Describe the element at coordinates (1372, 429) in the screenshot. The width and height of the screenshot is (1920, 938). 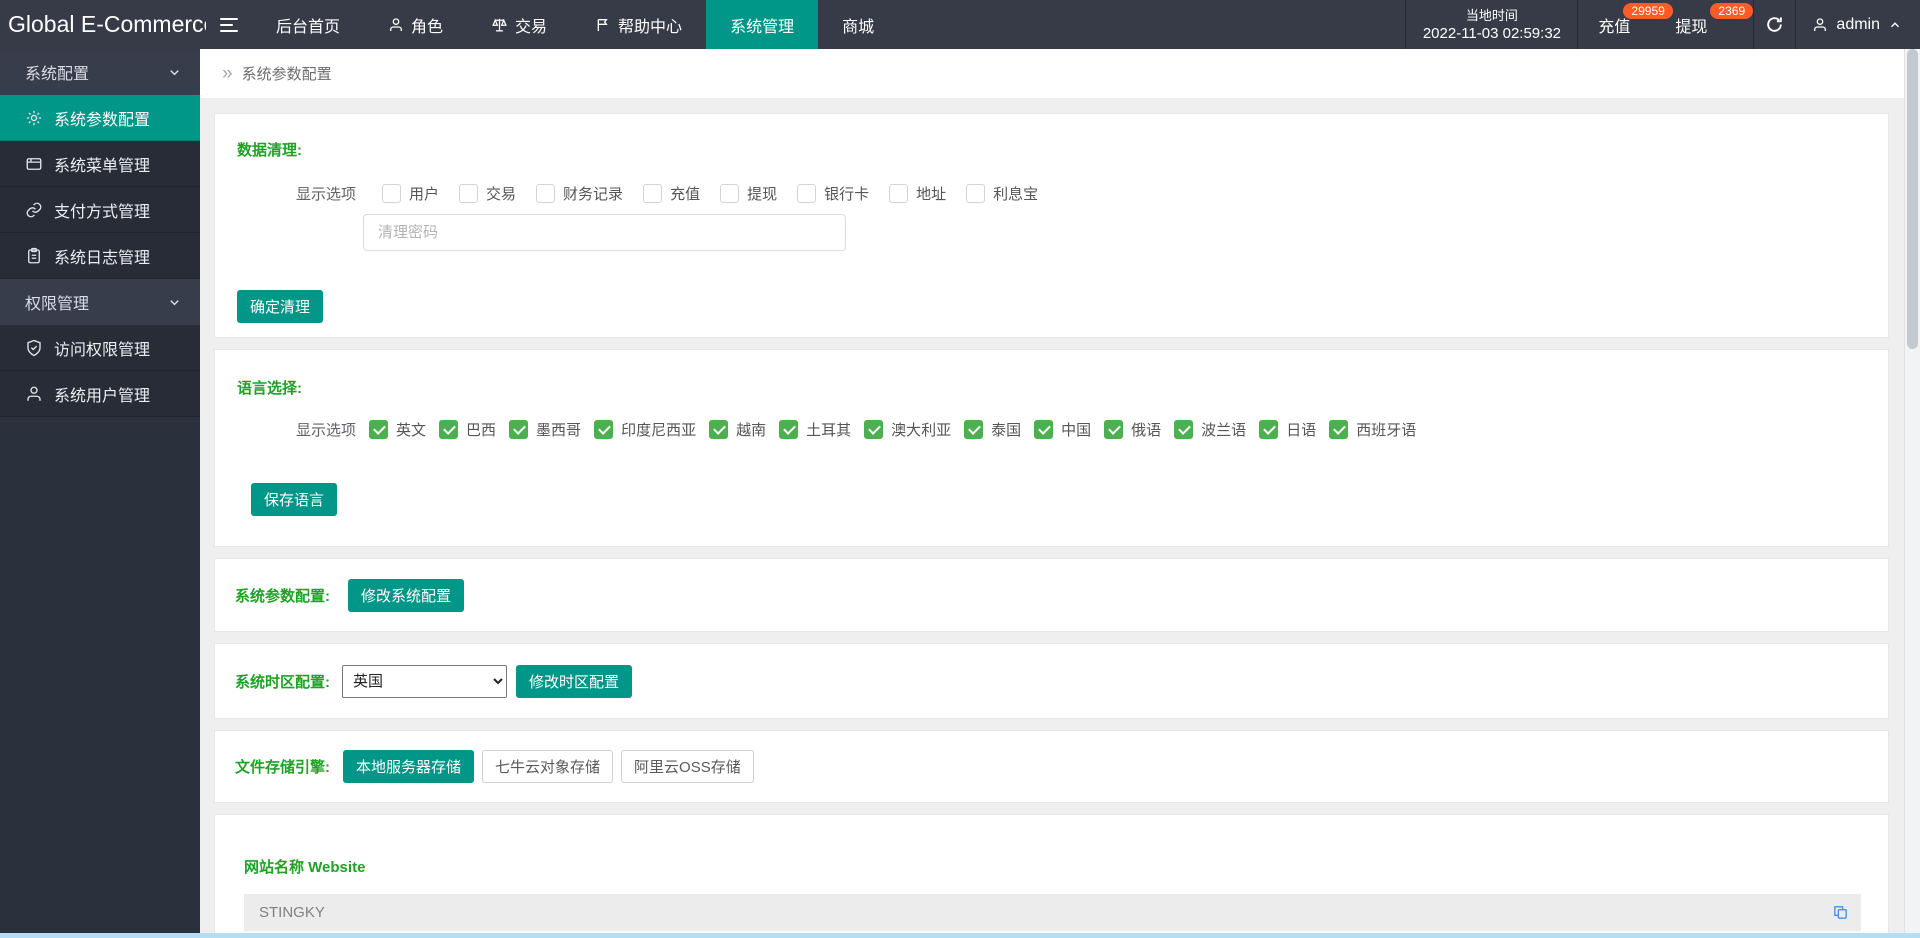
I see `lang-option-spanish: 西班牙语` at that location.